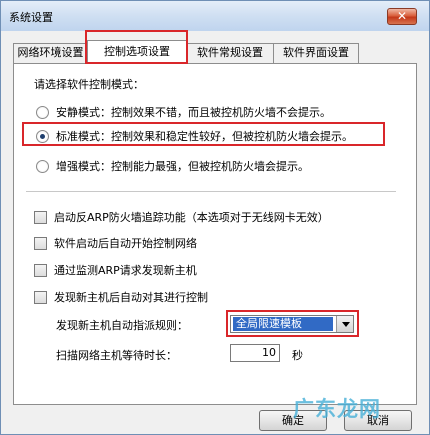  What do you see at coordinates (42, 166) in the screenshot?
I see `radio-enhanced` at bounding box center [42, 166].